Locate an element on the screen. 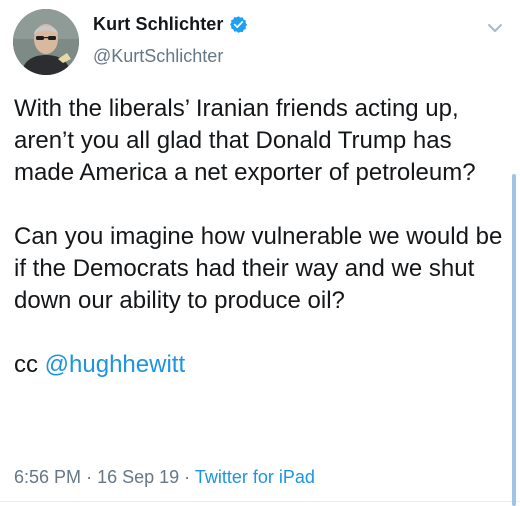  divider is located at coordinates (260, 501).